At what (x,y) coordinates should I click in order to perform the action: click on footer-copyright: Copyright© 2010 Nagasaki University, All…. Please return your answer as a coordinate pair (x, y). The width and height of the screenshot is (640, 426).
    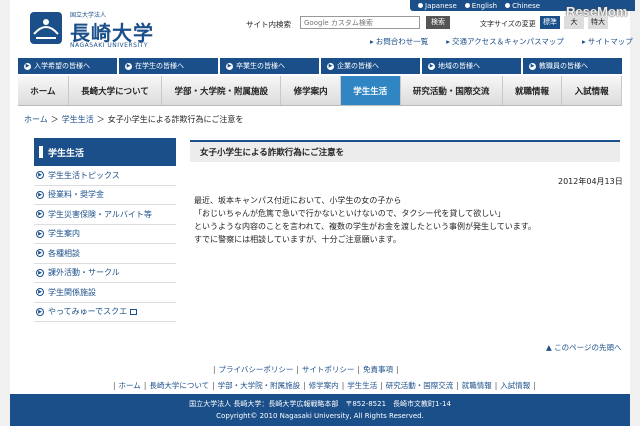
    Looking at the image, I should click on (320, 416).